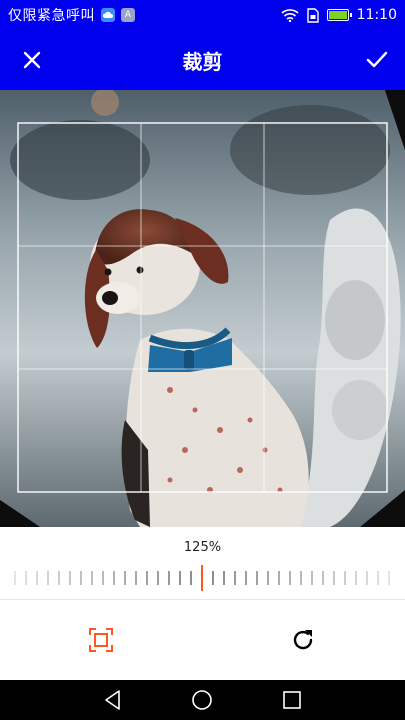 This screenshot has width=405, height=720. I want to click on done-button, so click(377, 60).